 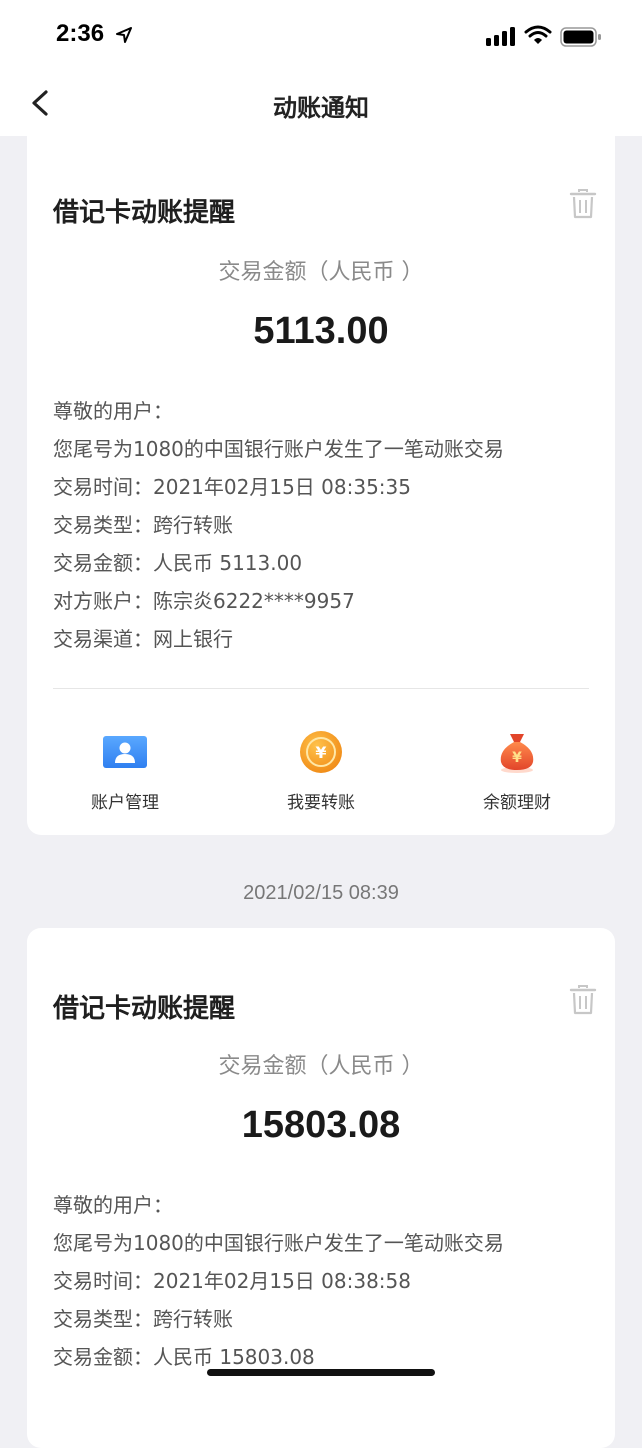 What do you see at coordinates (125, 803) in the screenshot?
I see `action-label: 账户管理` at bounding box center [125, 803].